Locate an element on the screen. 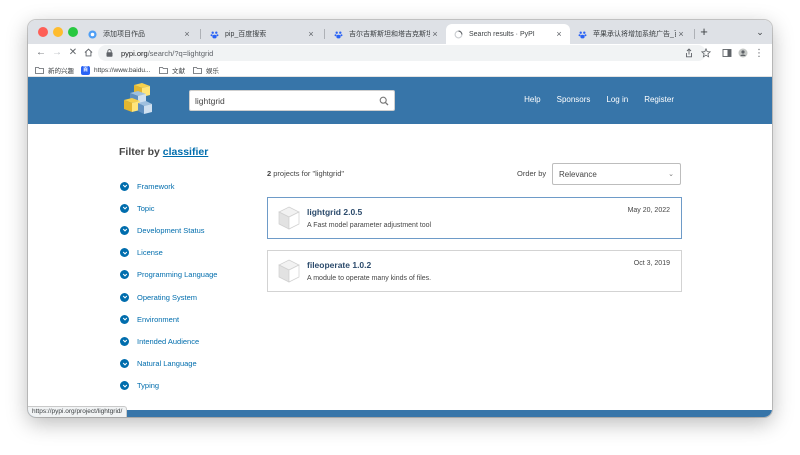 The height and width of the screenshot is (455, 800). order-by-select: Relevance ⌄ is located at coordinates (616, 174).